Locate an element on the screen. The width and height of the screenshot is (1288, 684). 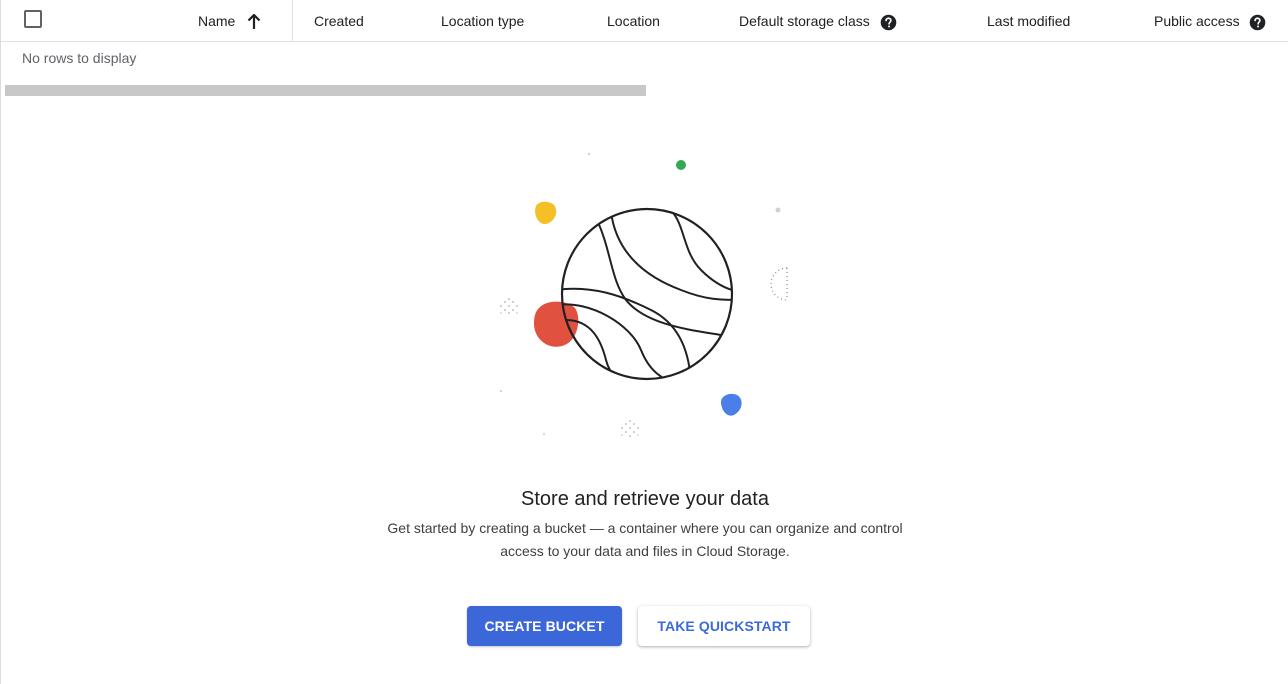
column-header-location-type: Location type is located at coordinates (482, 21).